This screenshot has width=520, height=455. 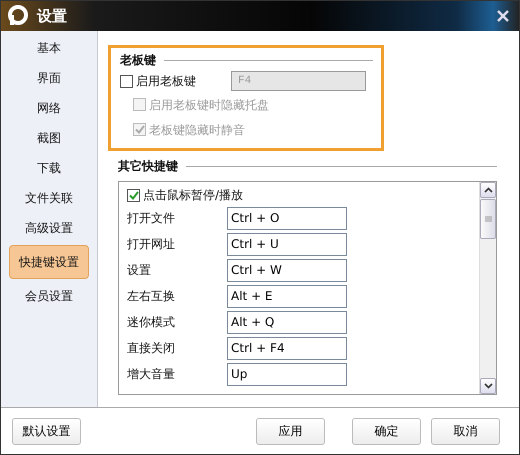 I want to click on enable-checkbox: 启用老板键, so click(x=171, y=81).